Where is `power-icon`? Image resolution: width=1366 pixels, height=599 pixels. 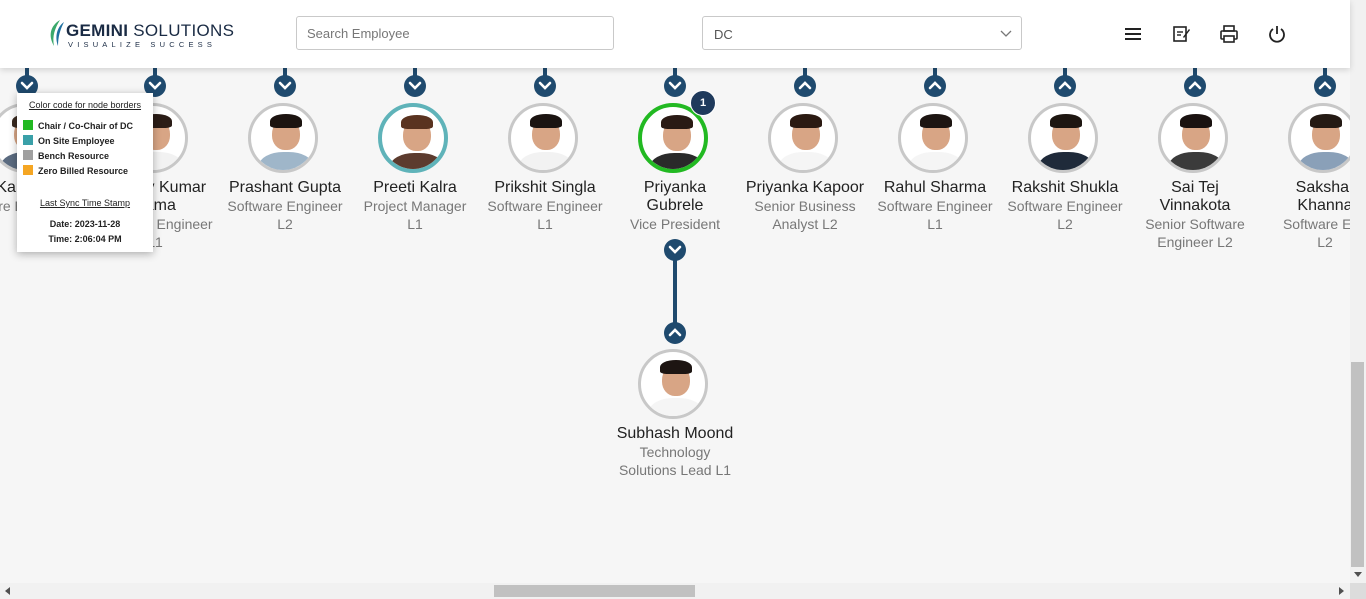 power-icon is located at coordinates (1277, 34).